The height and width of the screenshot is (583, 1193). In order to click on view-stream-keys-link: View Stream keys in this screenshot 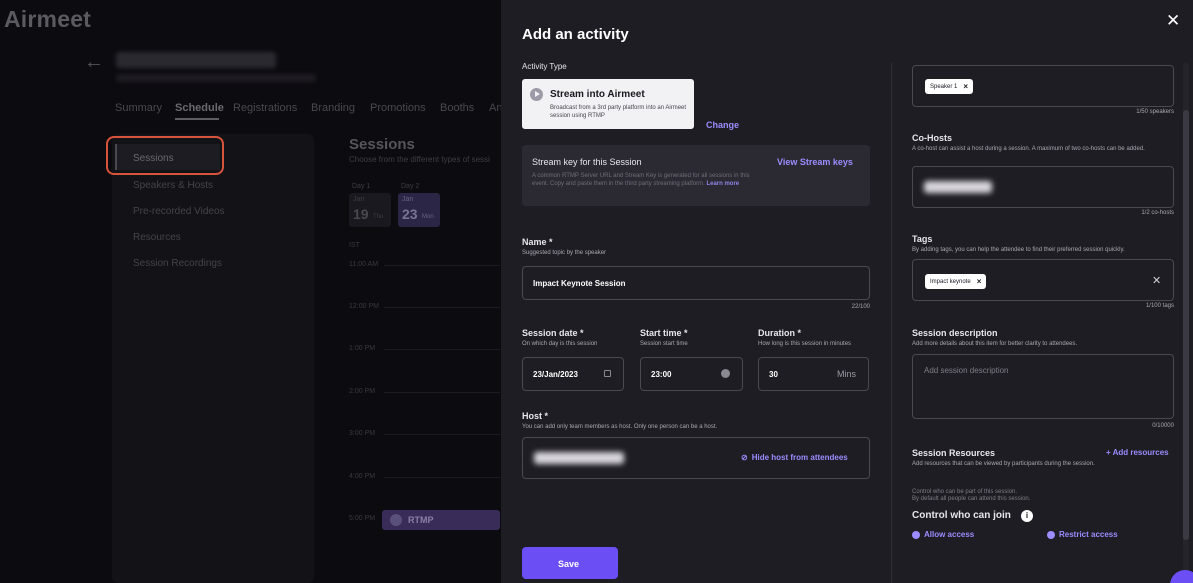, I will do `click(815, 162)`.